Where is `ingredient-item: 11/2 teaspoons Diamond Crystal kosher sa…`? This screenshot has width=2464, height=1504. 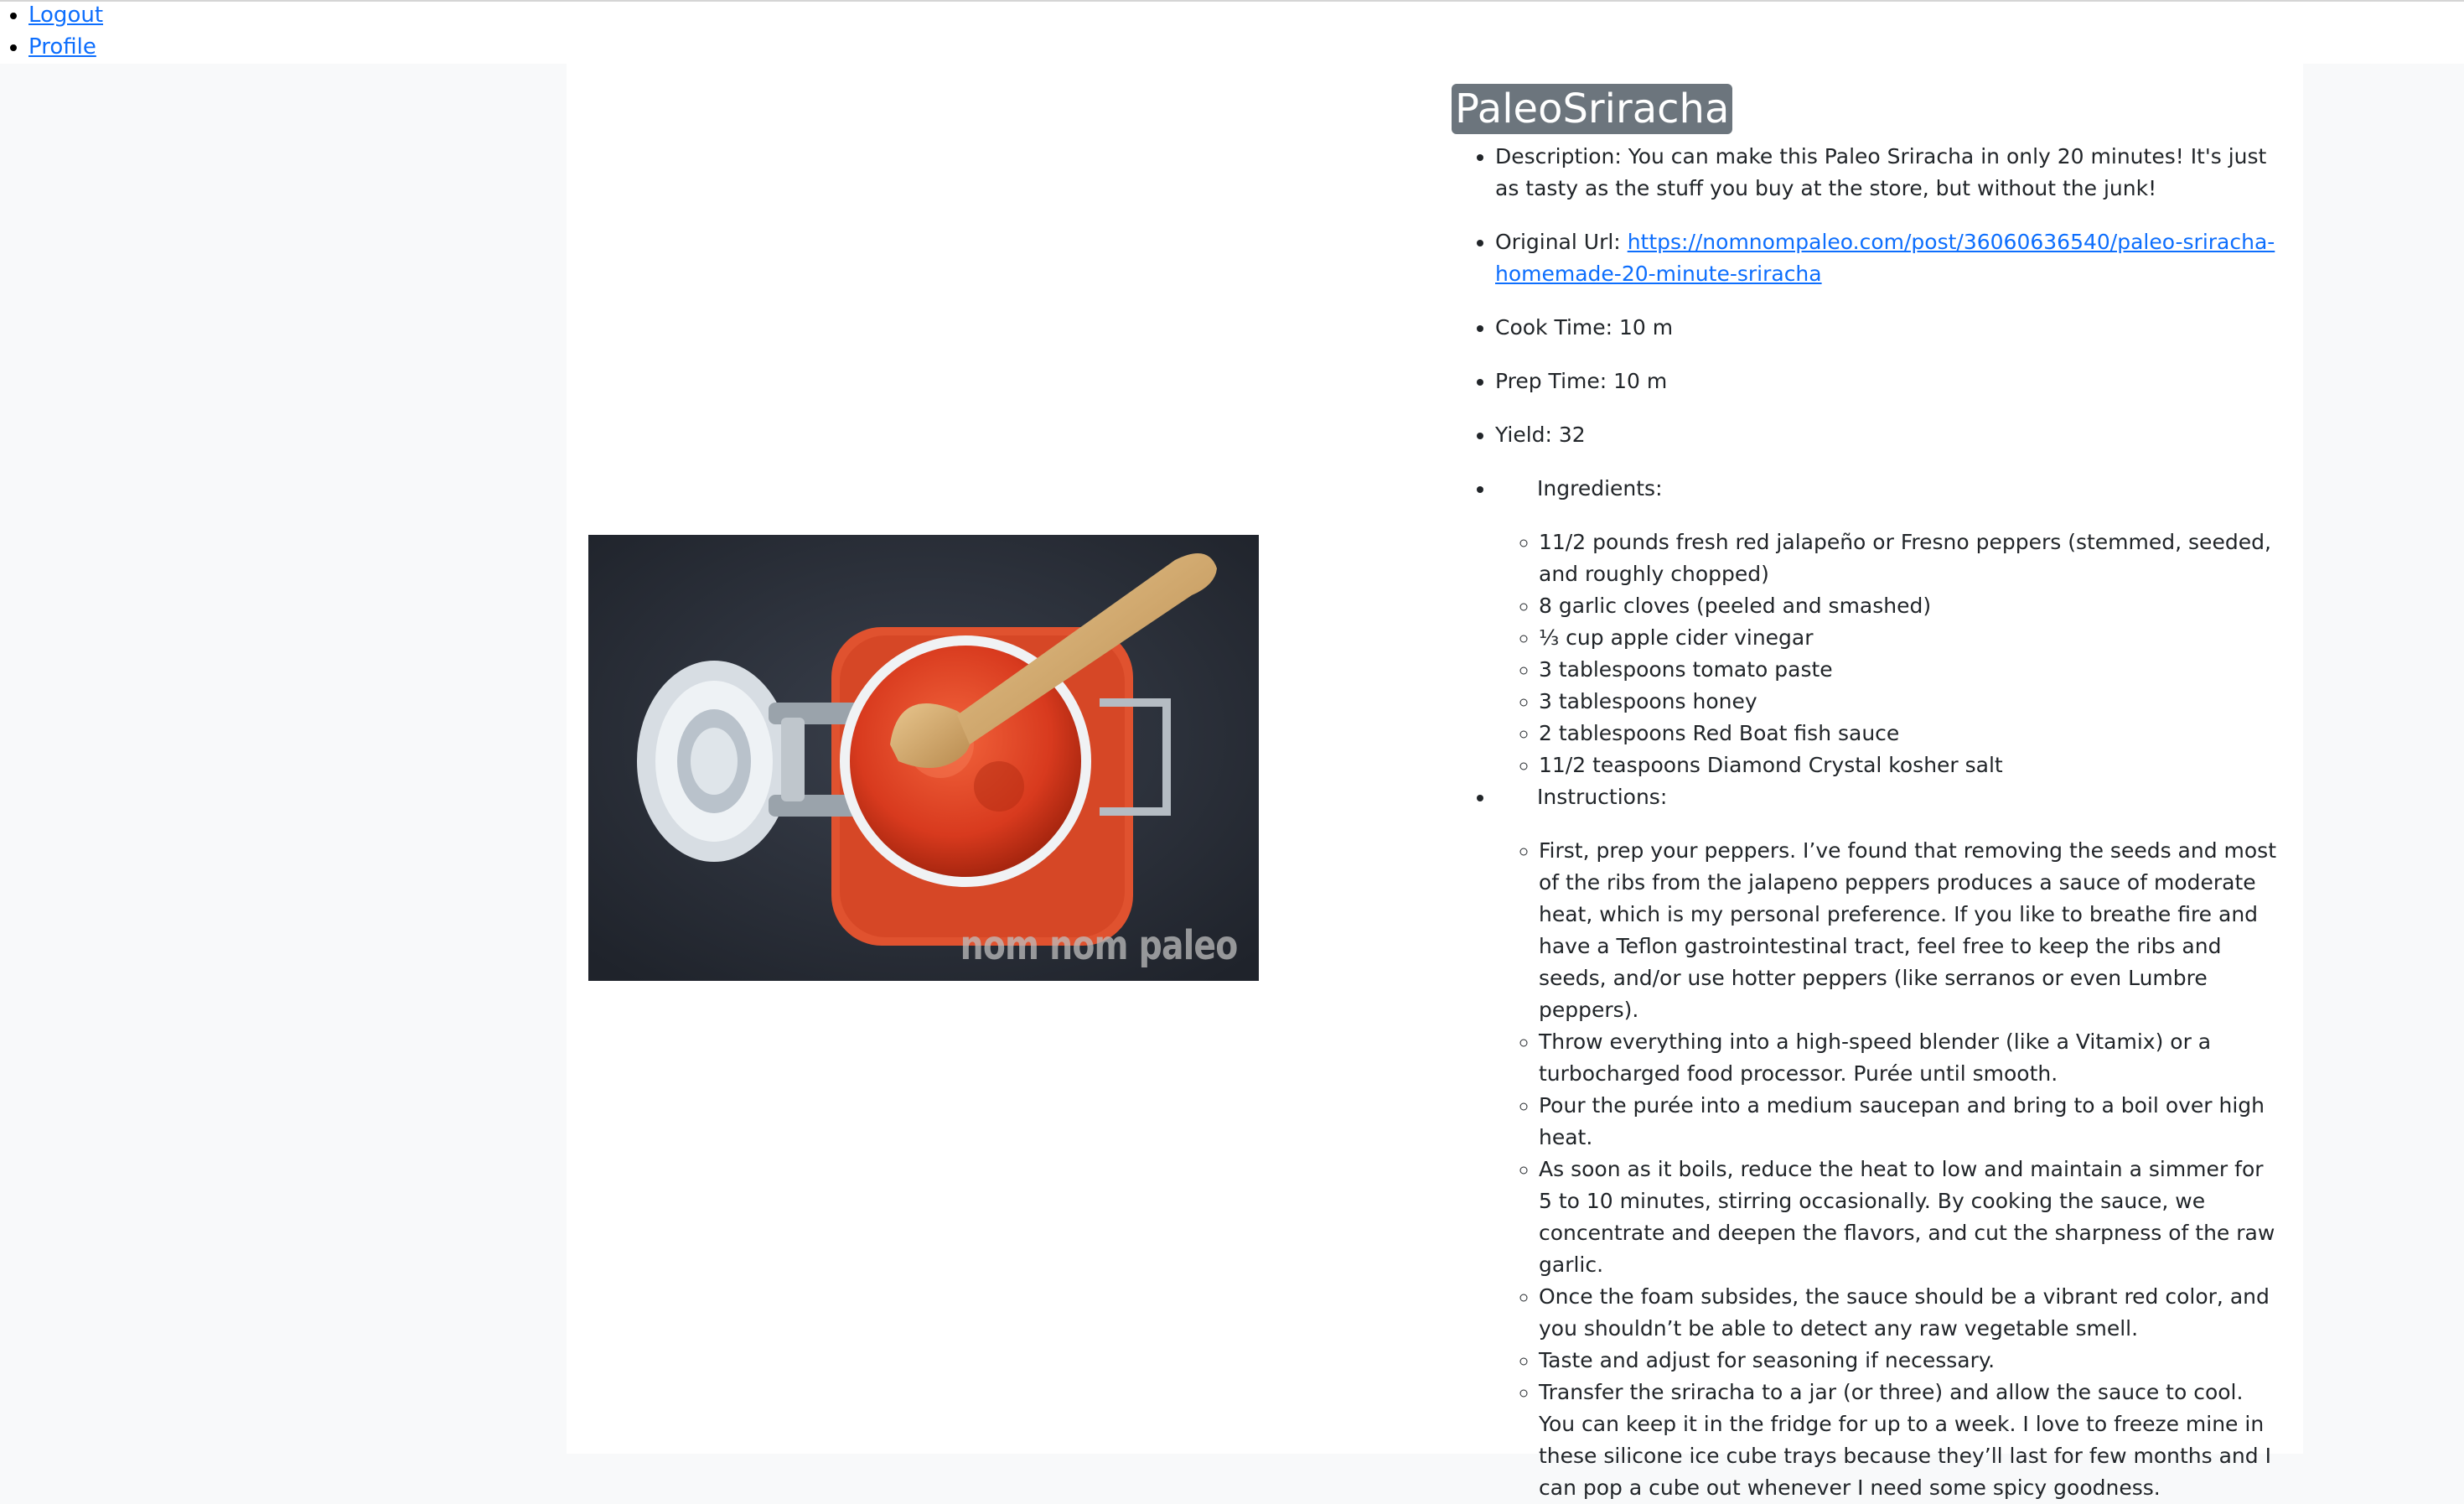 ingredient-item: 11/2 teaspoons Diamond Crystal kosher sa… is located at coordinates (1910, 765).